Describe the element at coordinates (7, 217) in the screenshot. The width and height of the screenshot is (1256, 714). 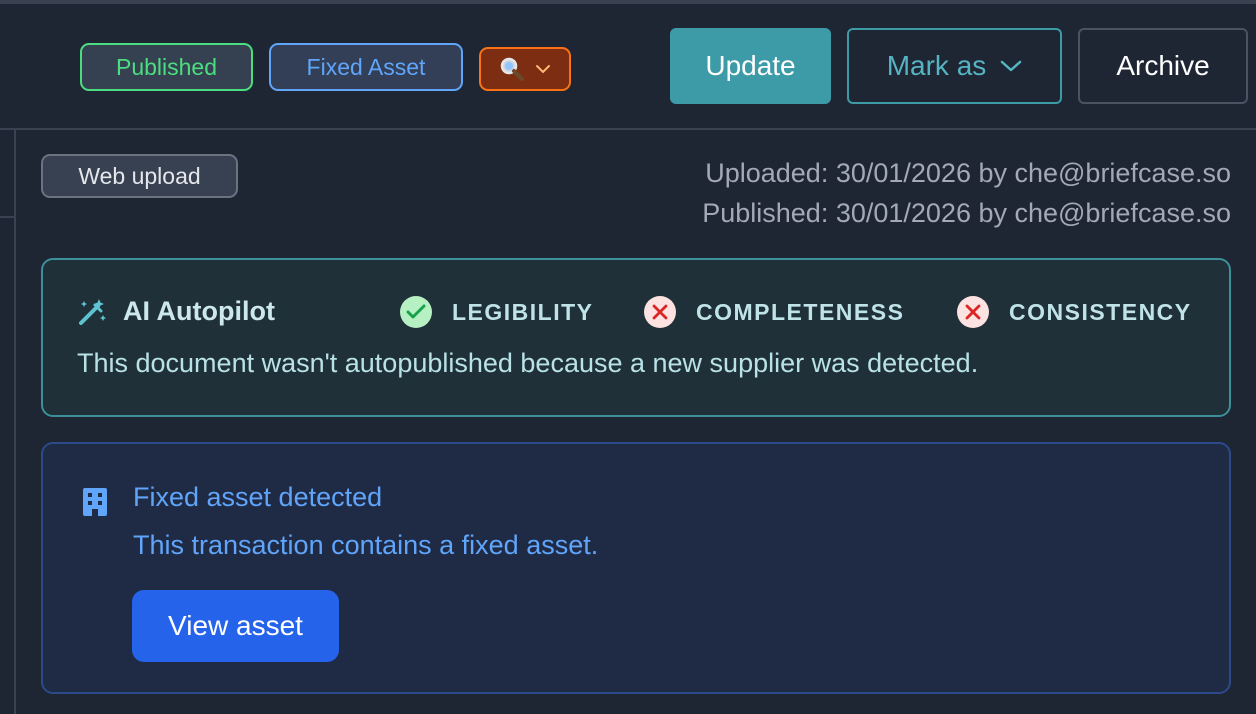
I see `left-rail-tick` at that location.